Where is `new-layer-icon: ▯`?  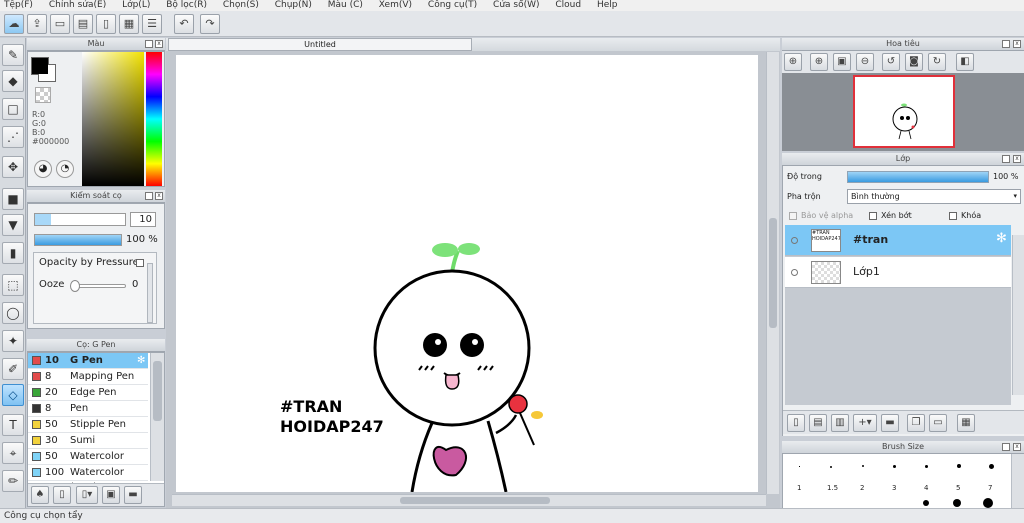
new-layer-icon: ▯ is located at coordinates (796, 423).